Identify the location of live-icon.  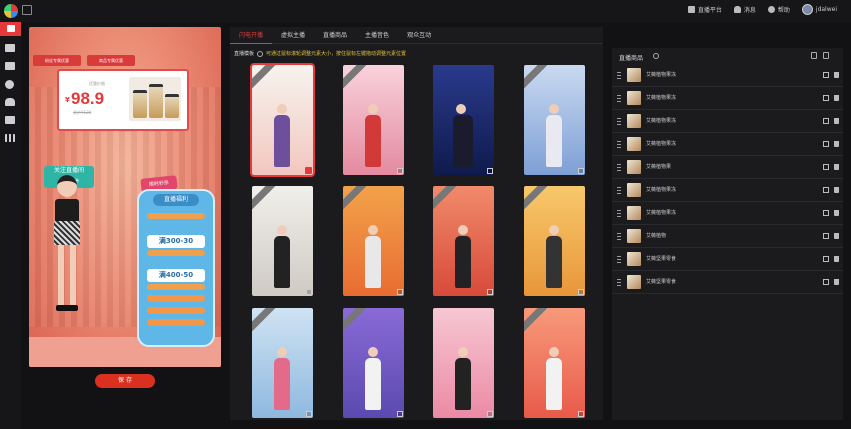
(10, 29).